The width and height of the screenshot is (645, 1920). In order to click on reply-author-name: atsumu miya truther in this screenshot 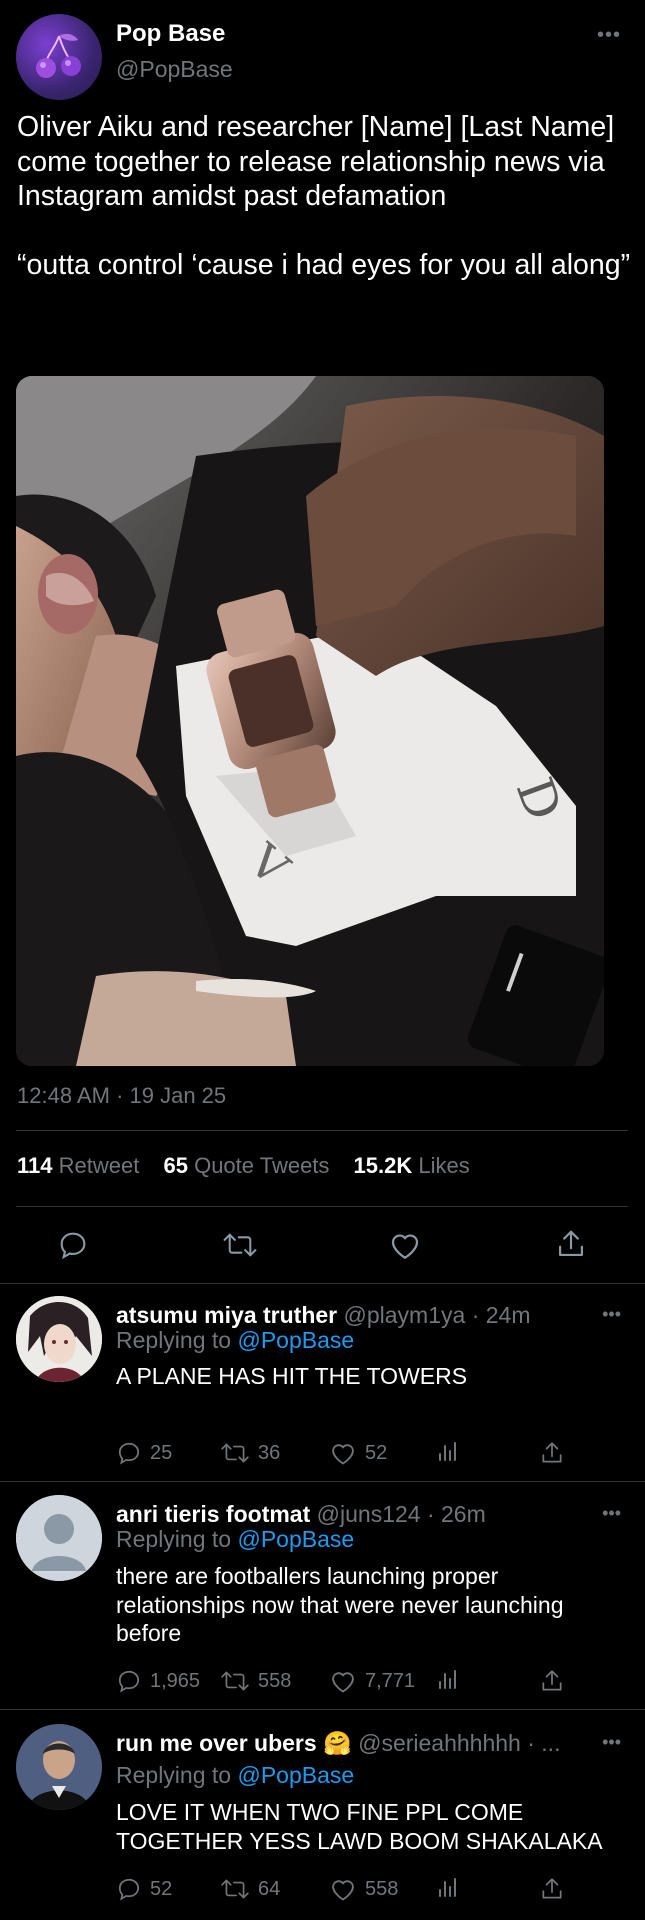, I will do `click(226, 1315)`.